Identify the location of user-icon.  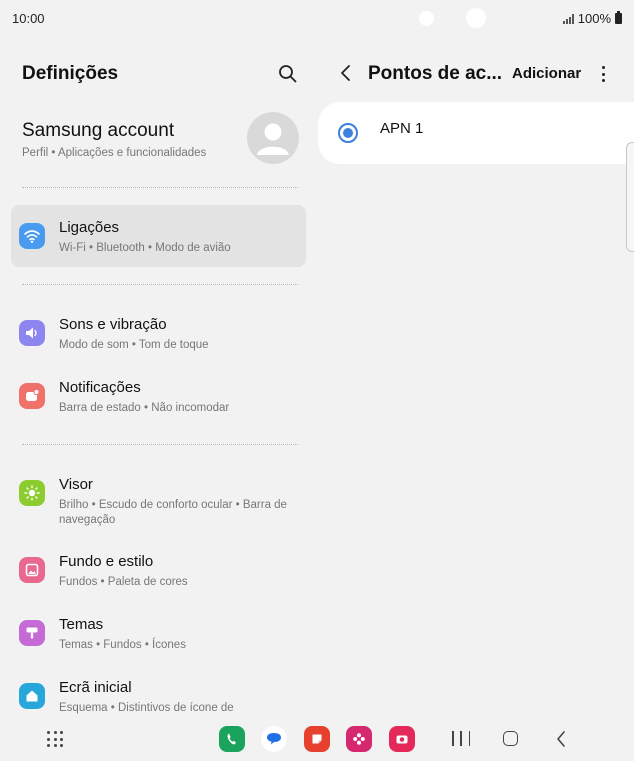
(273, 139).